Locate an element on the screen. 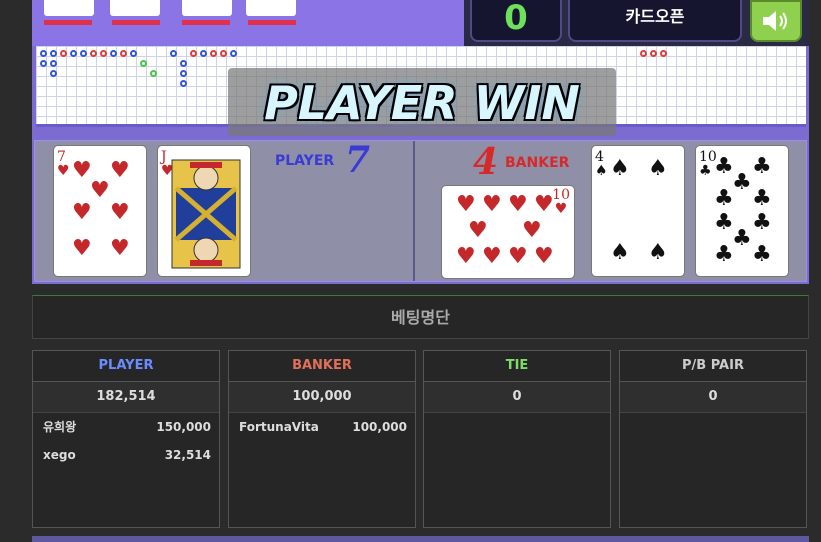 Image resolution: width=821 pixels, height=542 pixels. result-banner-text: PLAYER WIN is located at coordinates (422, 103).